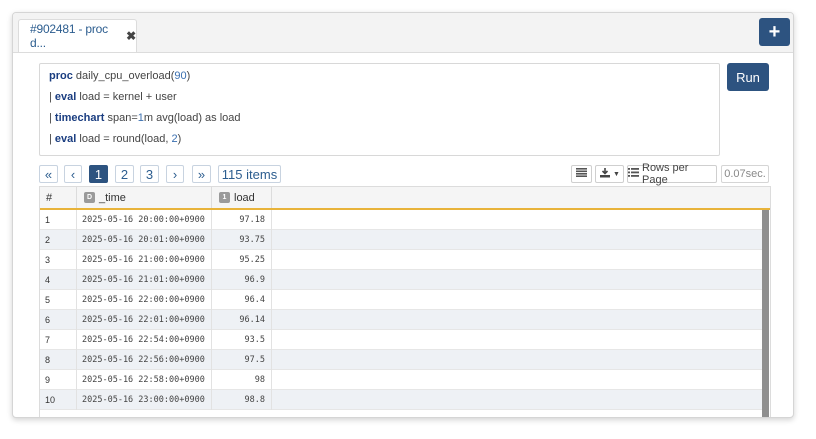 The height and width of the screenshot is (439, 816). I want to click on row-index-cell: 2, so click(58, 240).